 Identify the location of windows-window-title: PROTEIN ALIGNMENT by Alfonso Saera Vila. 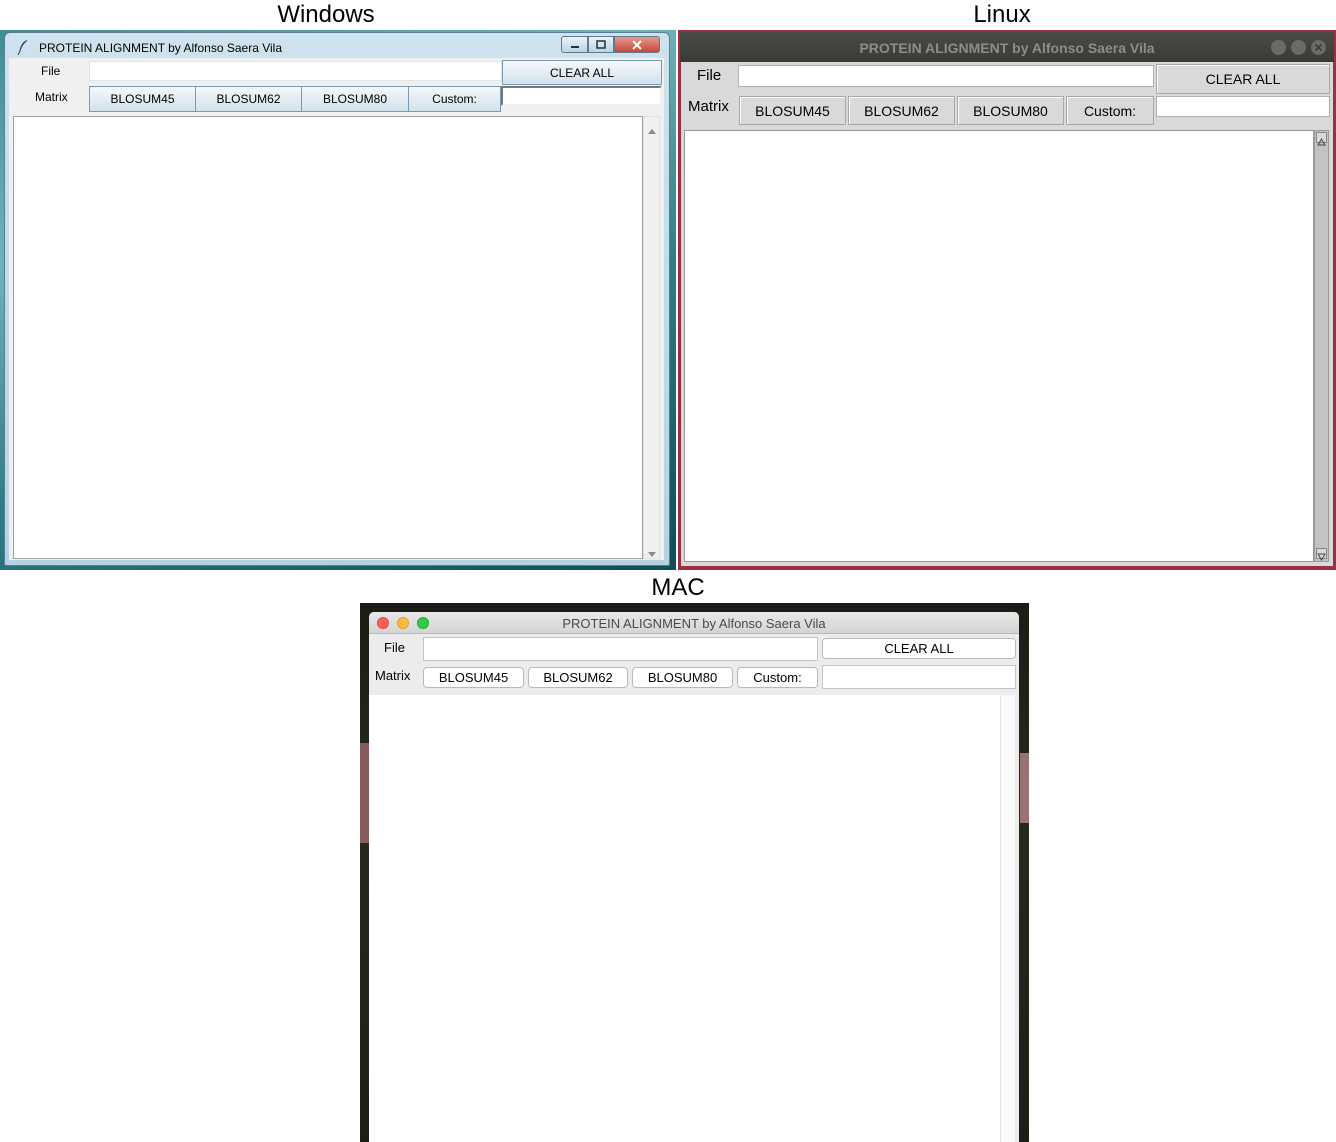
(160, 48).